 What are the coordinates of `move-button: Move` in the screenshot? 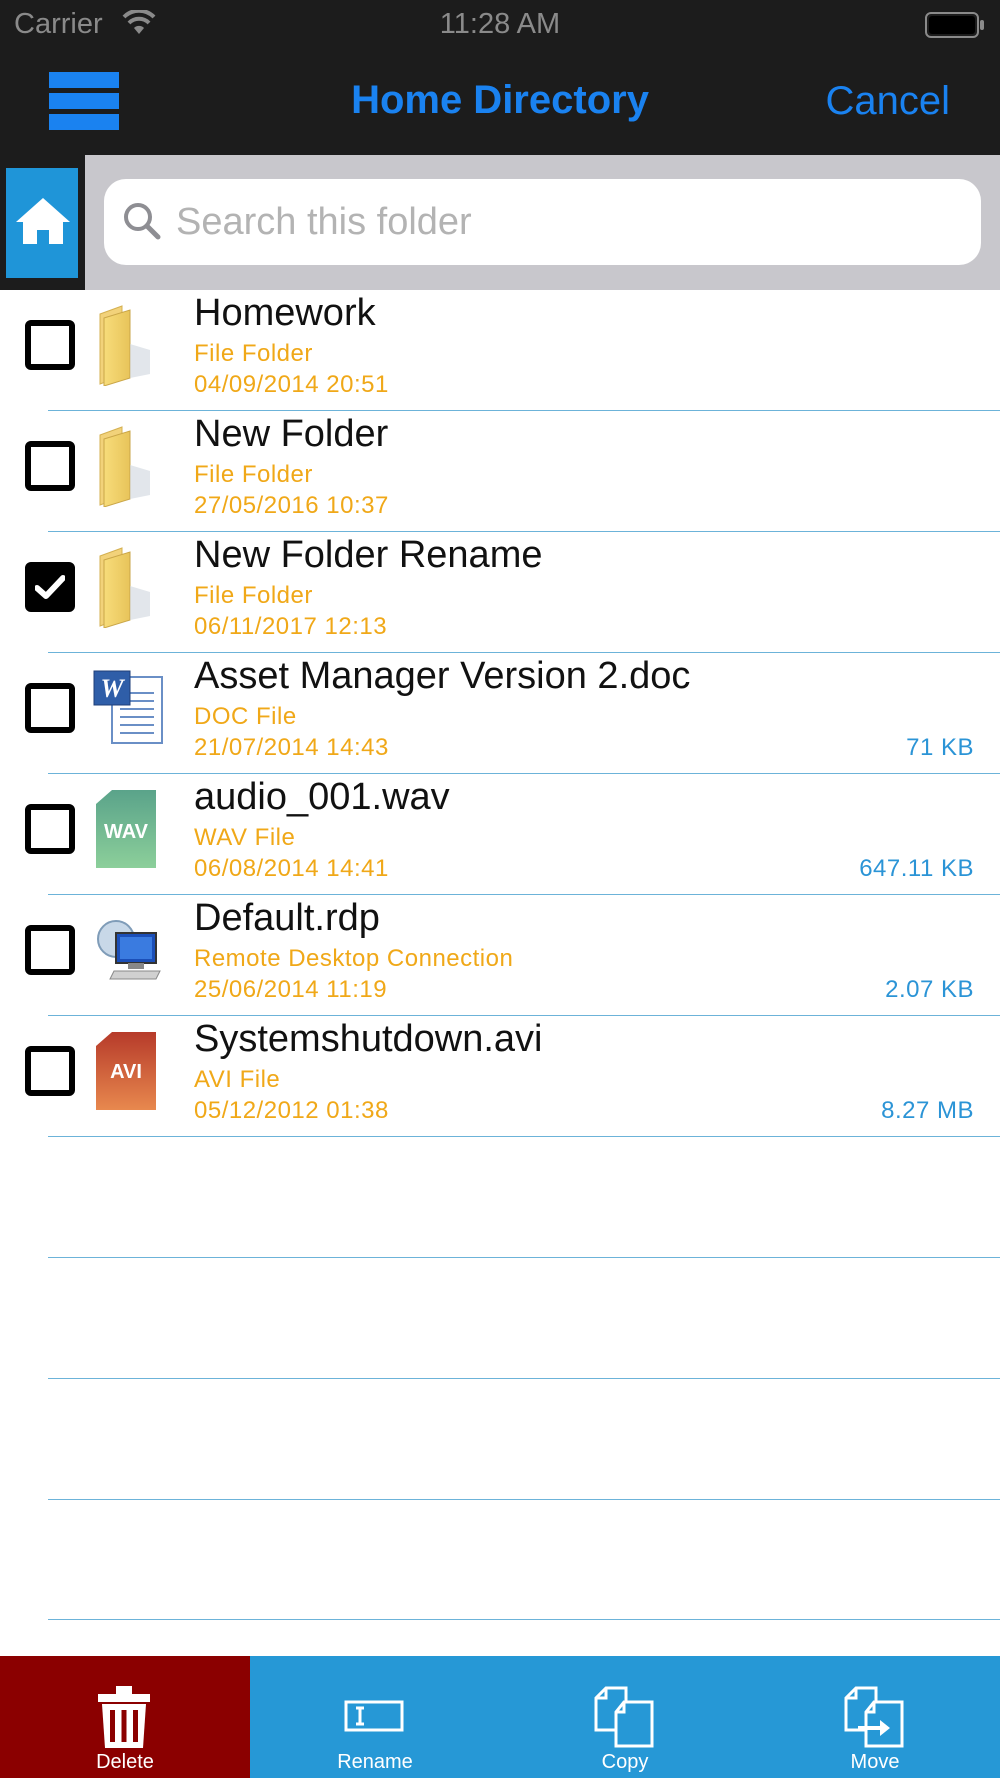 It's located at (875, 1717).